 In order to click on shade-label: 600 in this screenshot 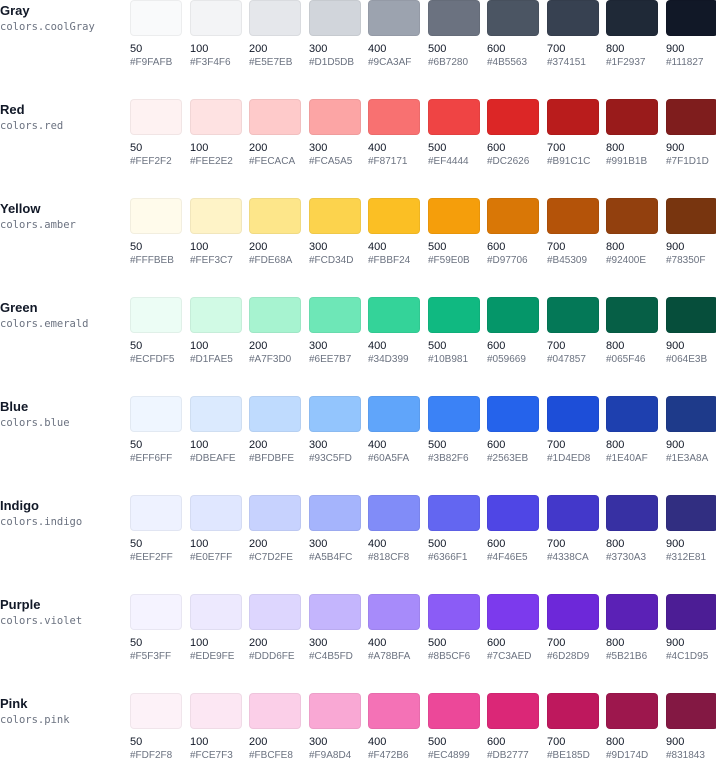, I will do `click(496, 247)`.